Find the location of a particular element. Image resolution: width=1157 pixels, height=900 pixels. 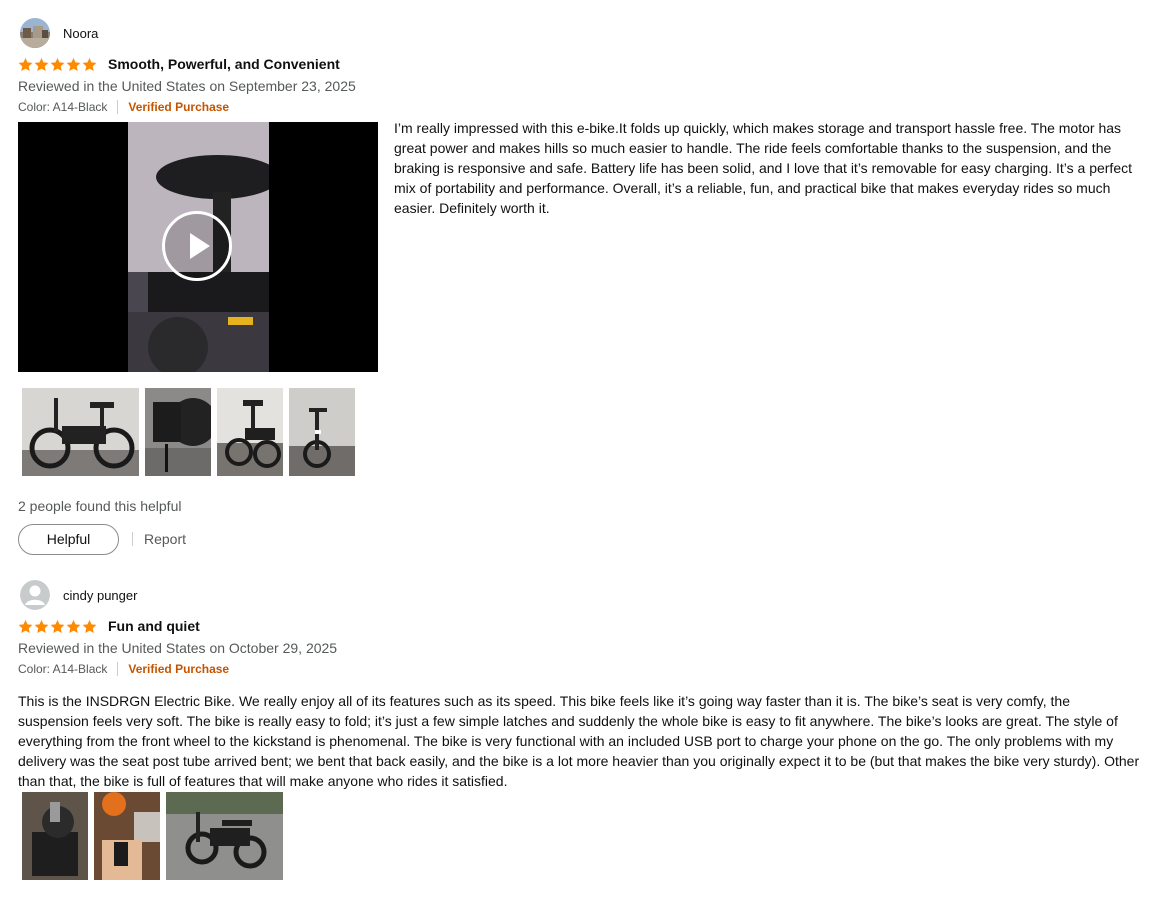

play-icon is located at coordinates (200, 246).